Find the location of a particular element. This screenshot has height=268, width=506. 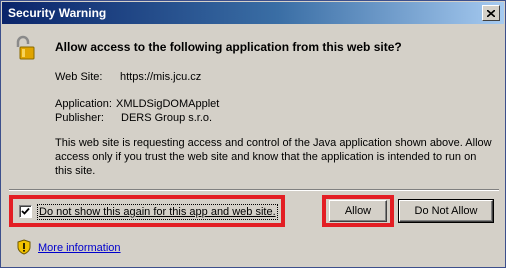

more-information-link: More information is located at coordinates (79, 248).